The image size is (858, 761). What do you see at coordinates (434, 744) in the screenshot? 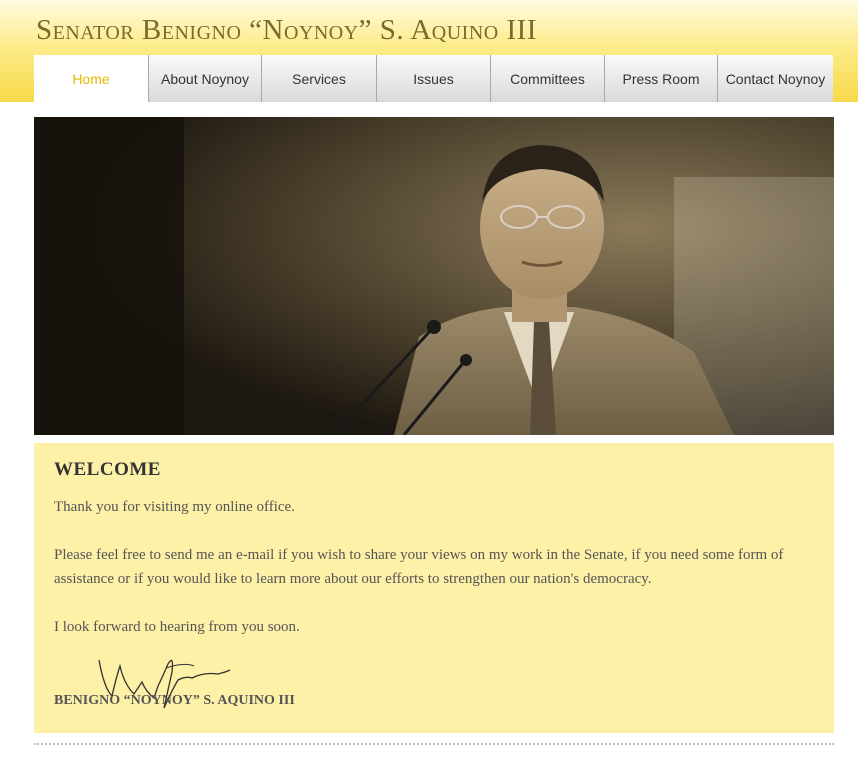
I see `dotted-divider` at bounding box center [434, 744].